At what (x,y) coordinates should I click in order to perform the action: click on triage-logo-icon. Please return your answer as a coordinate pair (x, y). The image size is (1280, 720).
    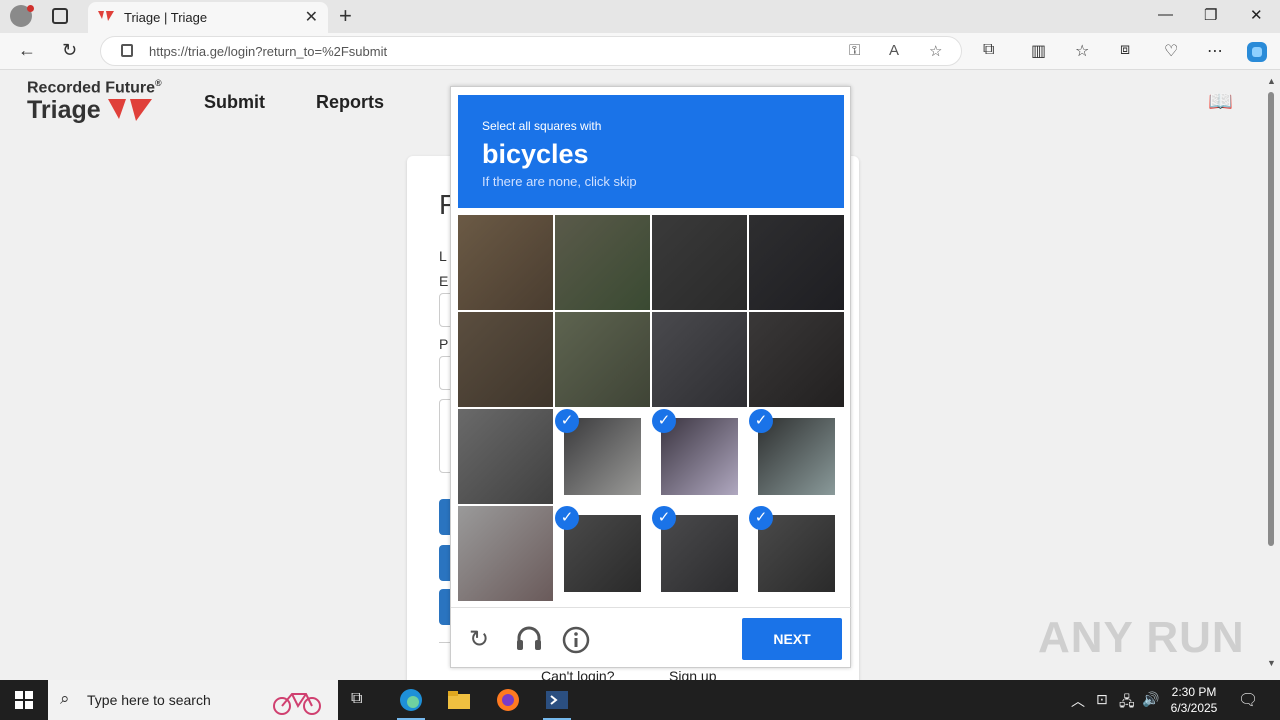
    Looking at the image, I should click on (130, 110).